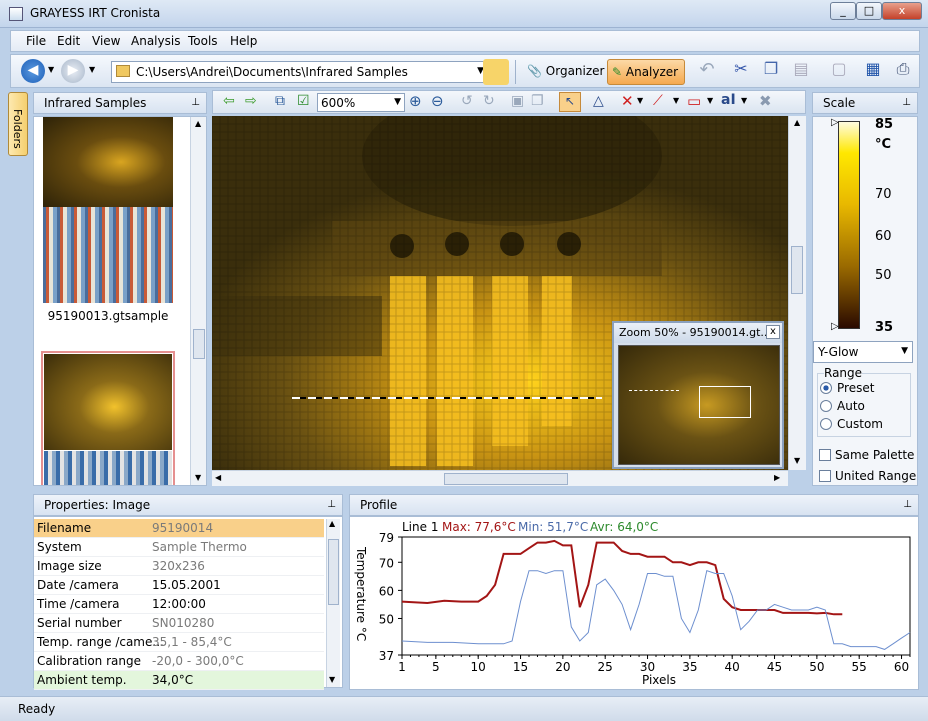 The height and width of the screenshot is (721, 928). I want to click on rectangle-dropdown-icon: ▼, so click(710, 100).